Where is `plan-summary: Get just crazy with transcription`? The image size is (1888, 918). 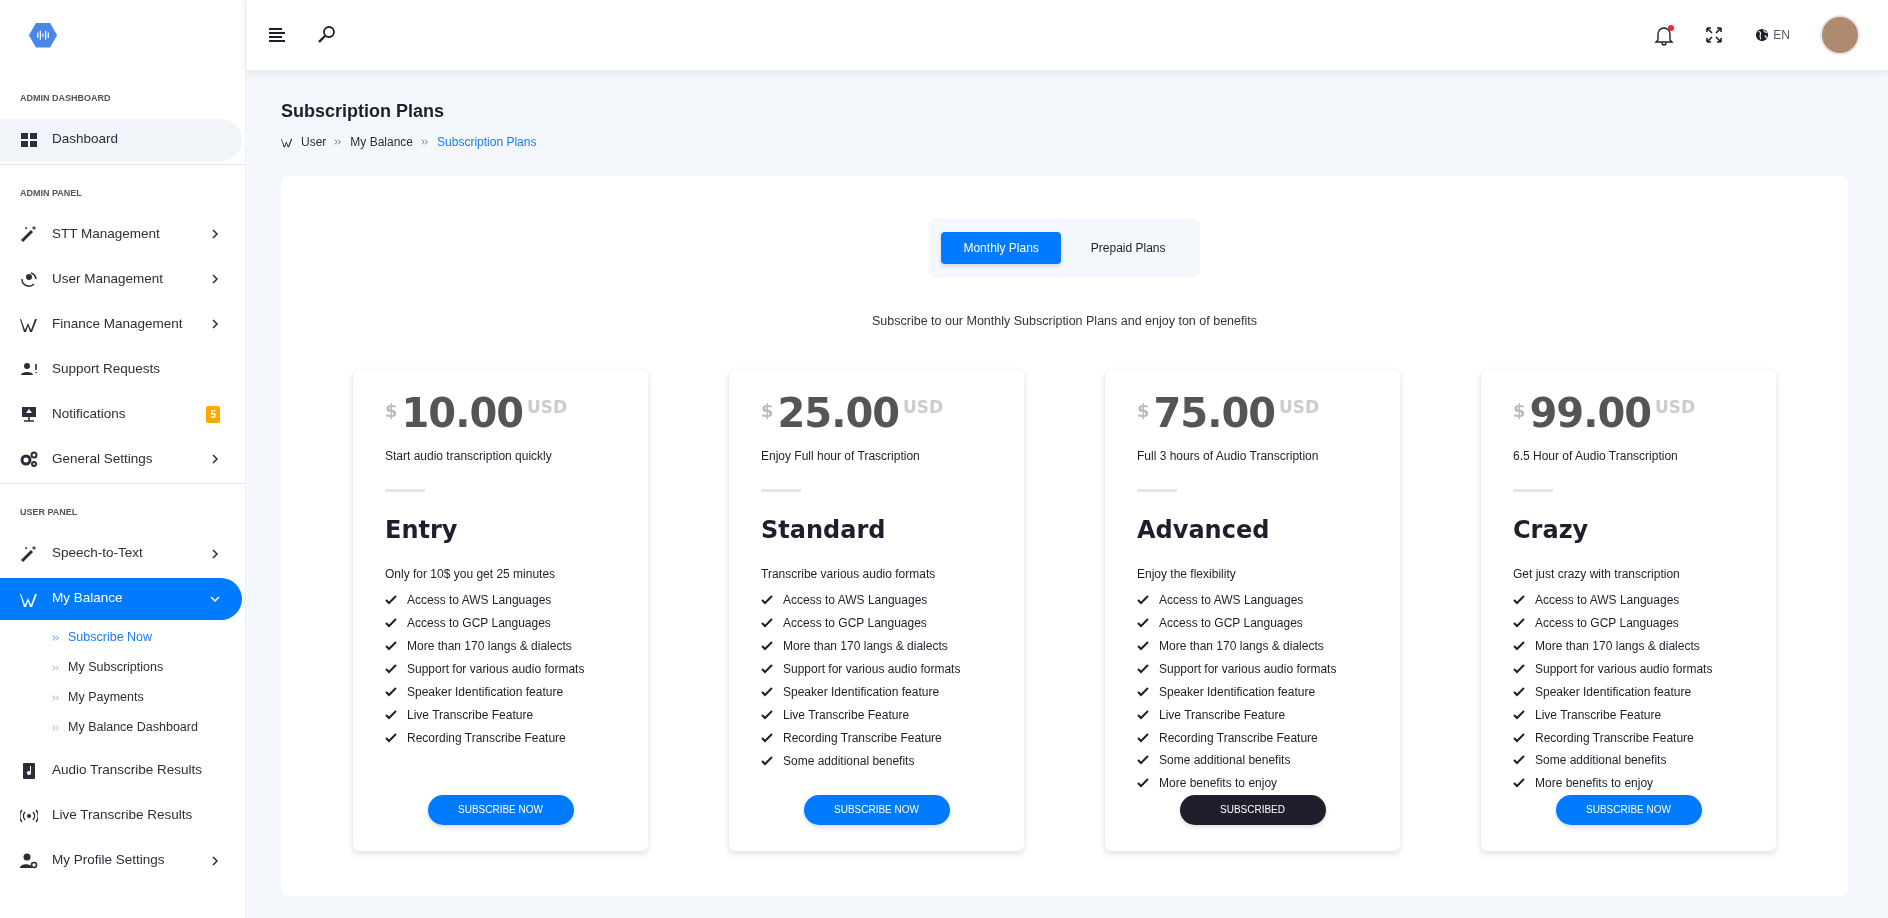 plan-summary: Get just crazy with transcription is located at coordinates (1597, 574).